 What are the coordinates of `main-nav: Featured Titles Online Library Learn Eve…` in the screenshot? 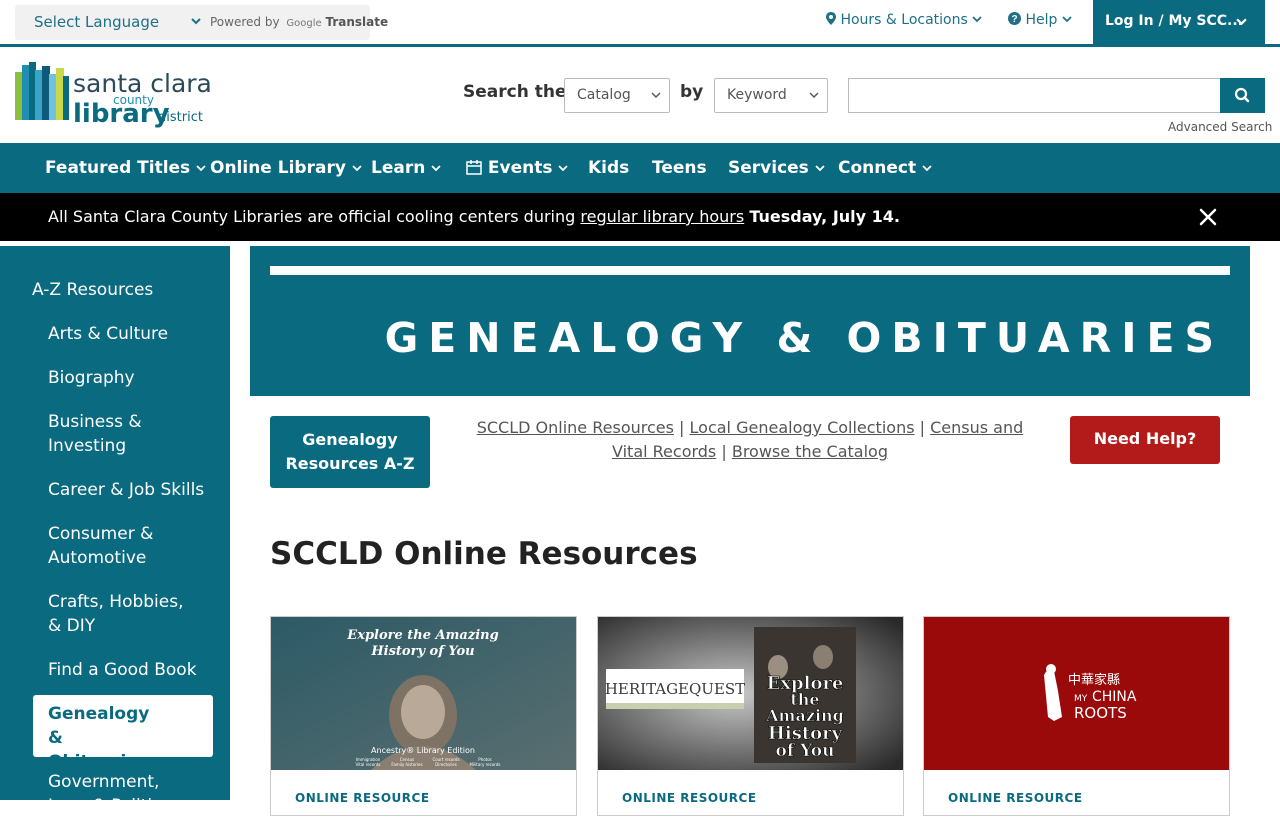 It's located at (640, 168).